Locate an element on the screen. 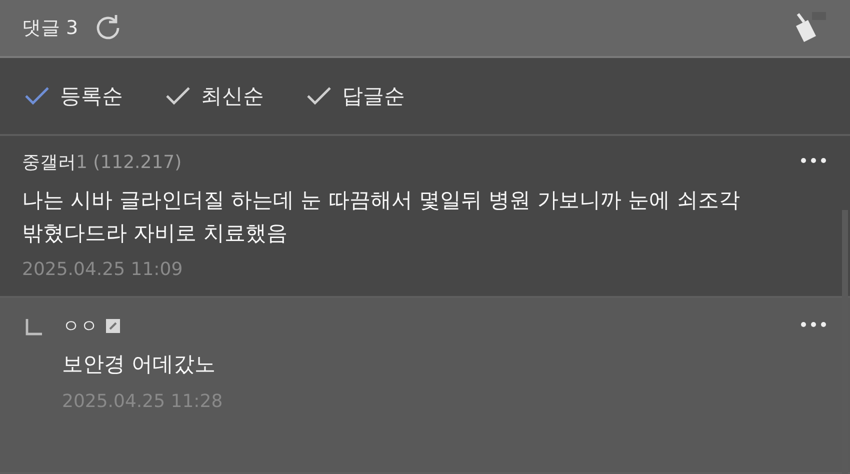  sort-tab: 최신순 is located at coordinates (214, 96).